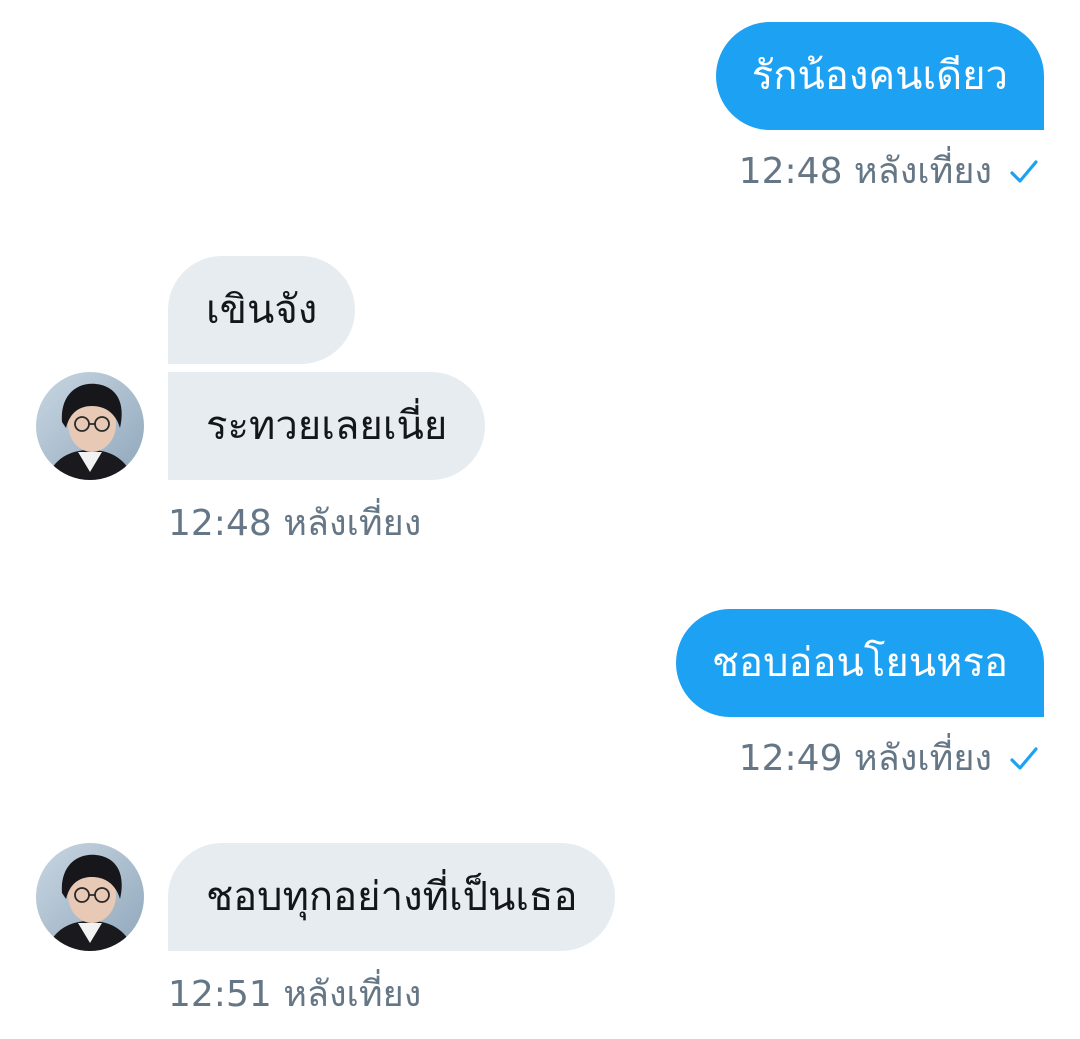  What do you see at coordinates (865, 758) in the screenshot?
I see `message-timestamp: 12:49 หลังเที่ยง` at bounding box center [865, 758].